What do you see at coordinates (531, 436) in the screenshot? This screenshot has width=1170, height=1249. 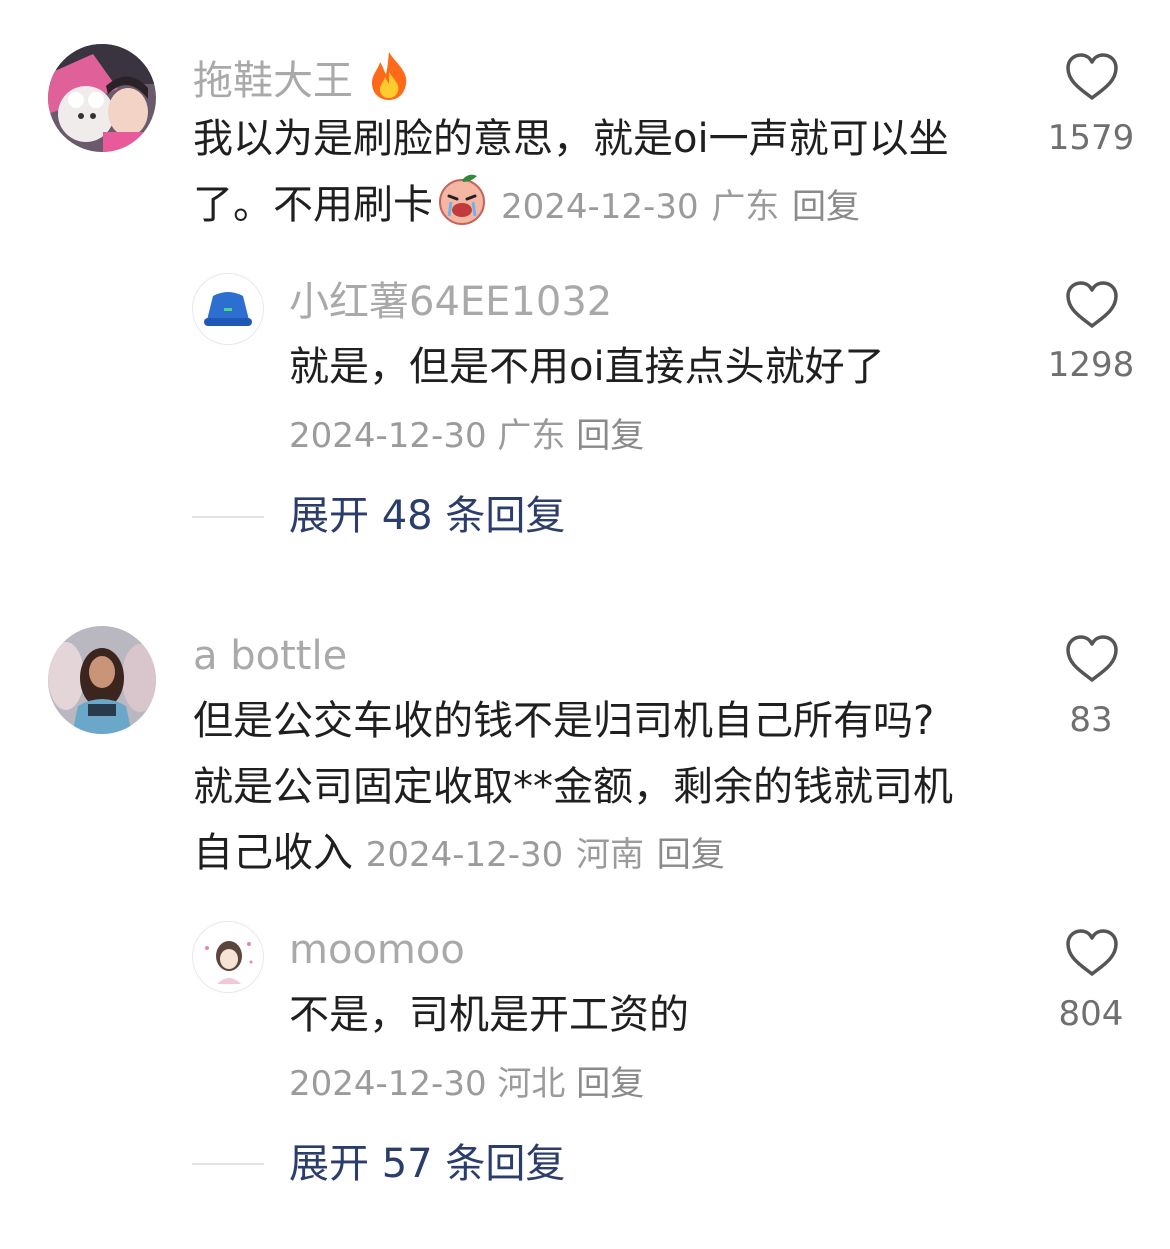 I see `reply-location: 广东` at bounding box center [531, 436].